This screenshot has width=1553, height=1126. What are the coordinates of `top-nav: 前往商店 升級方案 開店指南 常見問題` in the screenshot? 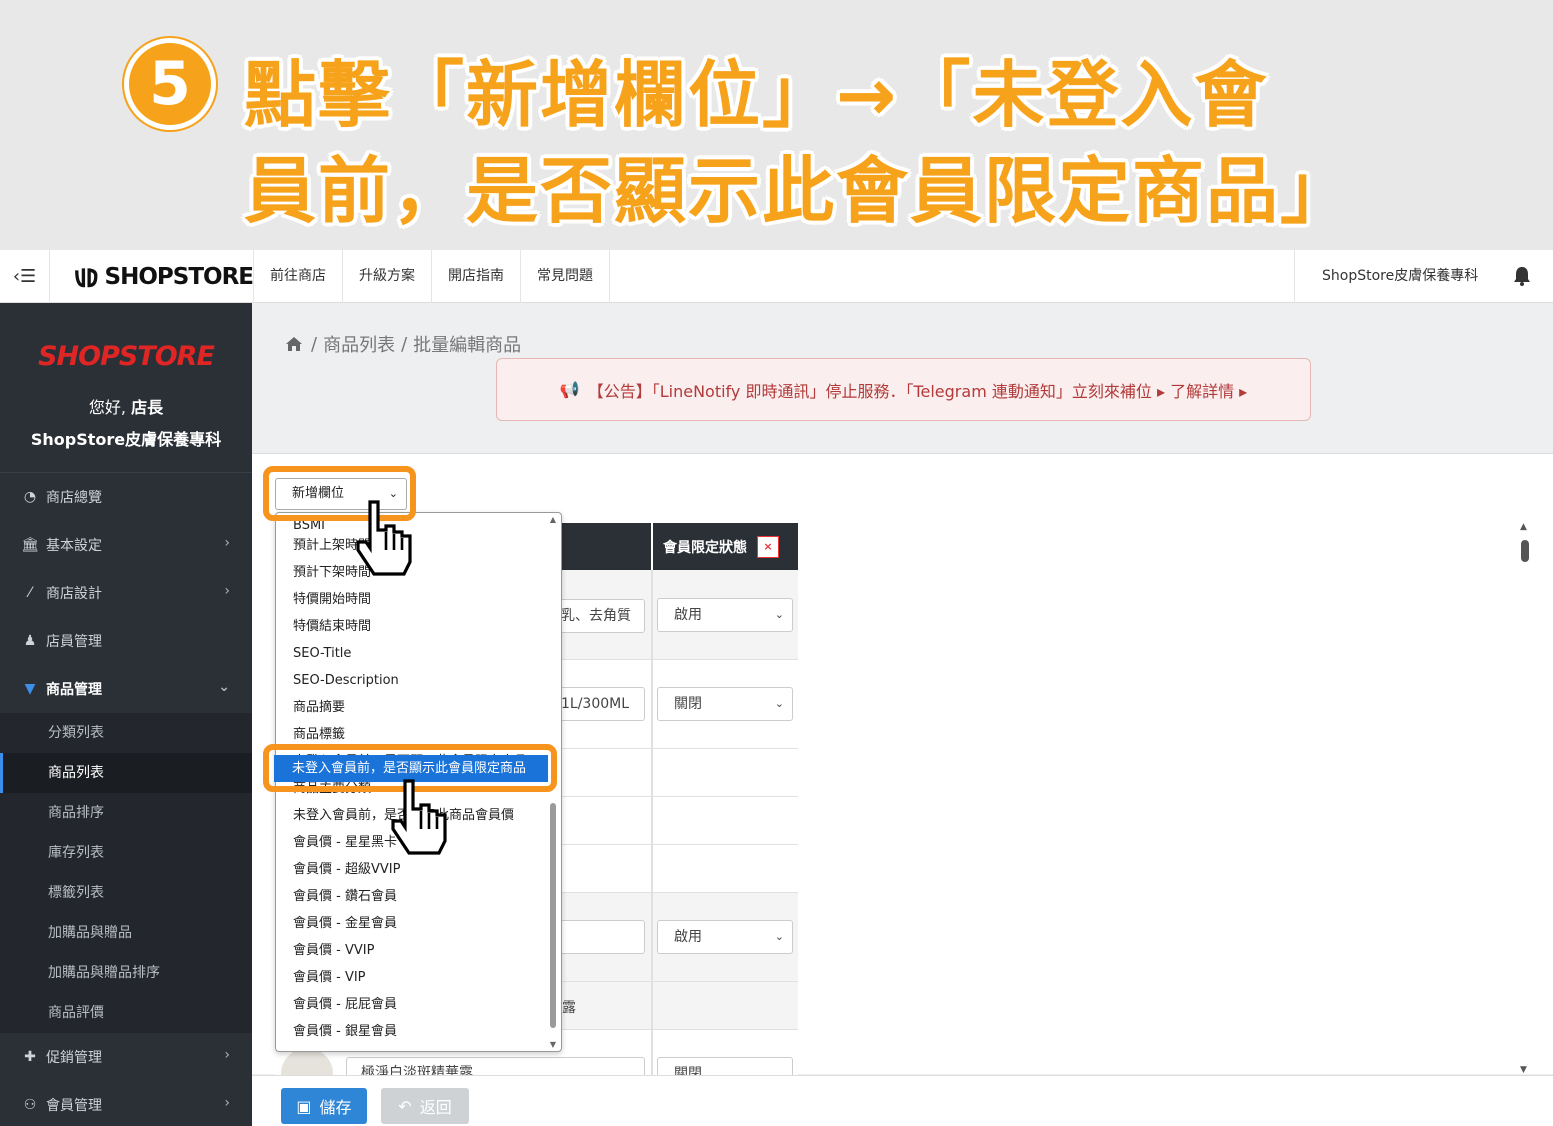 It's located at (432, 276).